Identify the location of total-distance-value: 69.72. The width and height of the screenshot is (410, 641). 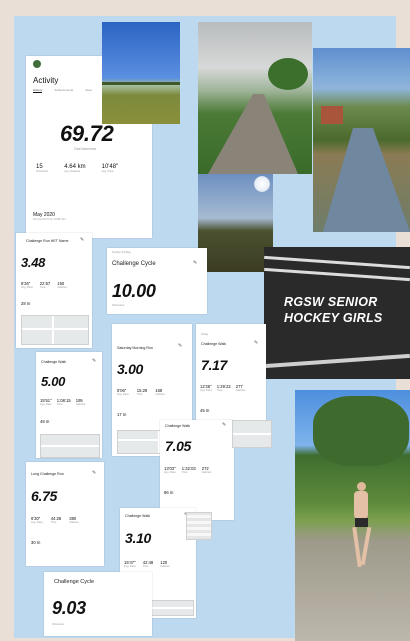
(87, 133).